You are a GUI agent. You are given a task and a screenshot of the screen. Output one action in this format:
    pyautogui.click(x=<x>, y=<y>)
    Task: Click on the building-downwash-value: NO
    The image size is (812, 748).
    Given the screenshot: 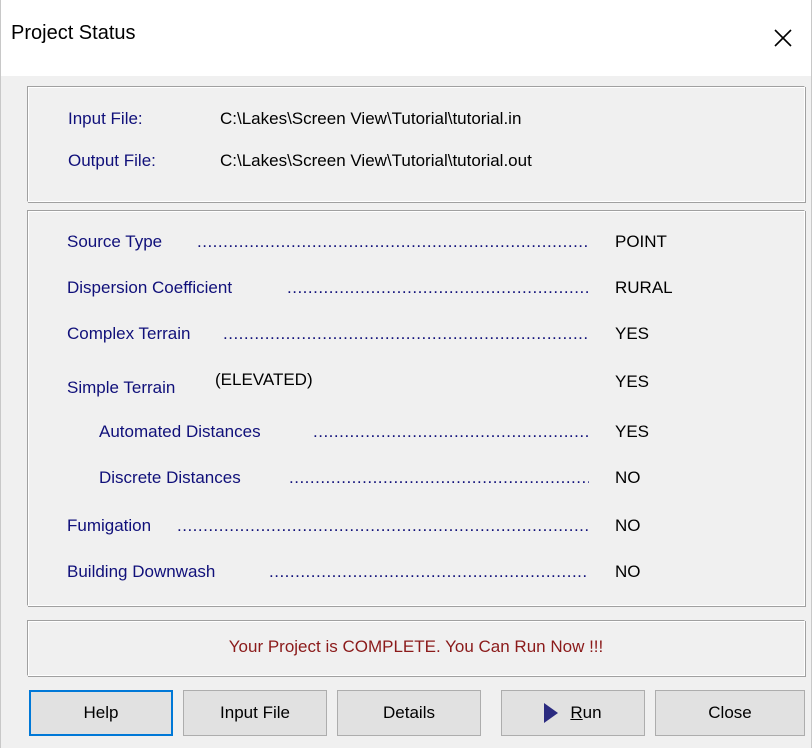 What is the action you would take?
    pyautogui.click(x=628, y=571)
    